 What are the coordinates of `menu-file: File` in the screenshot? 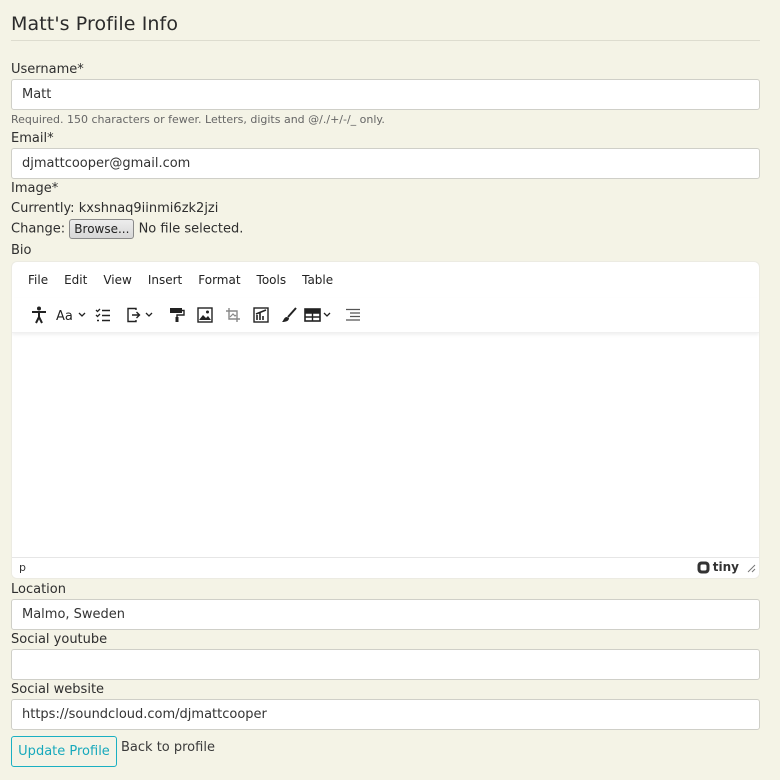 It's located at (38, 280).